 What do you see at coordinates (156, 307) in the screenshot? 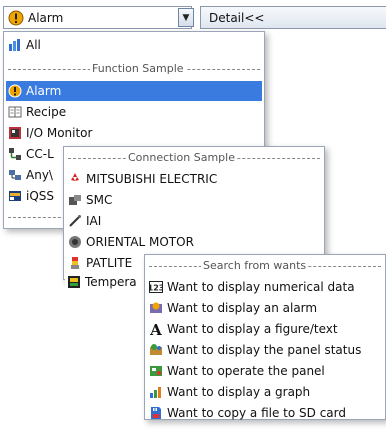
I see `alarm-want-icon` at bounding box center [156, 307].